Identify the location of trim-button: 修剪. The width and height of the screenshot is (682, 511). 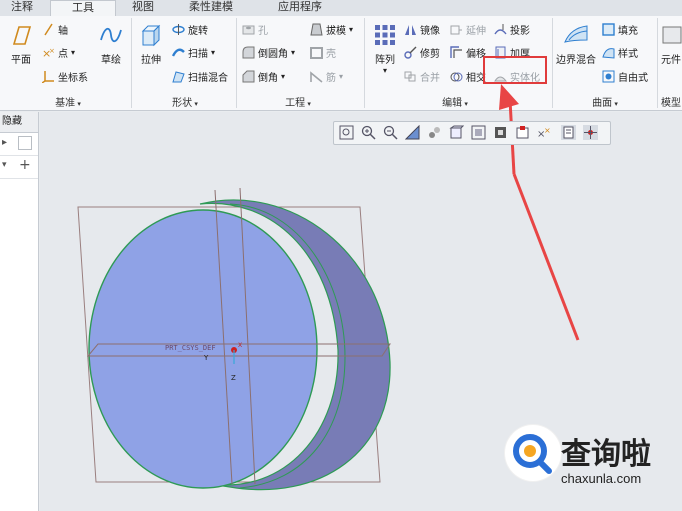
(422, 52).